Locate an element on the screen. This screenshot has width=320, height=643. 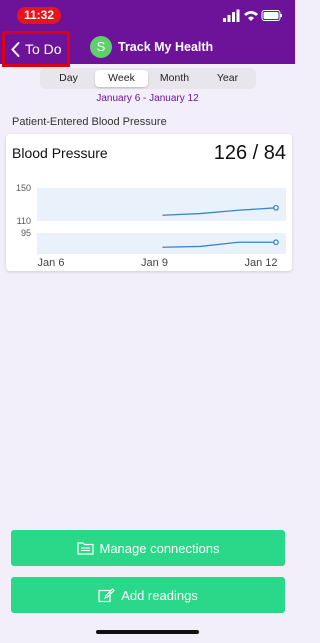
manage-connections-label: Manage connections is located at coordinates (159, 548).